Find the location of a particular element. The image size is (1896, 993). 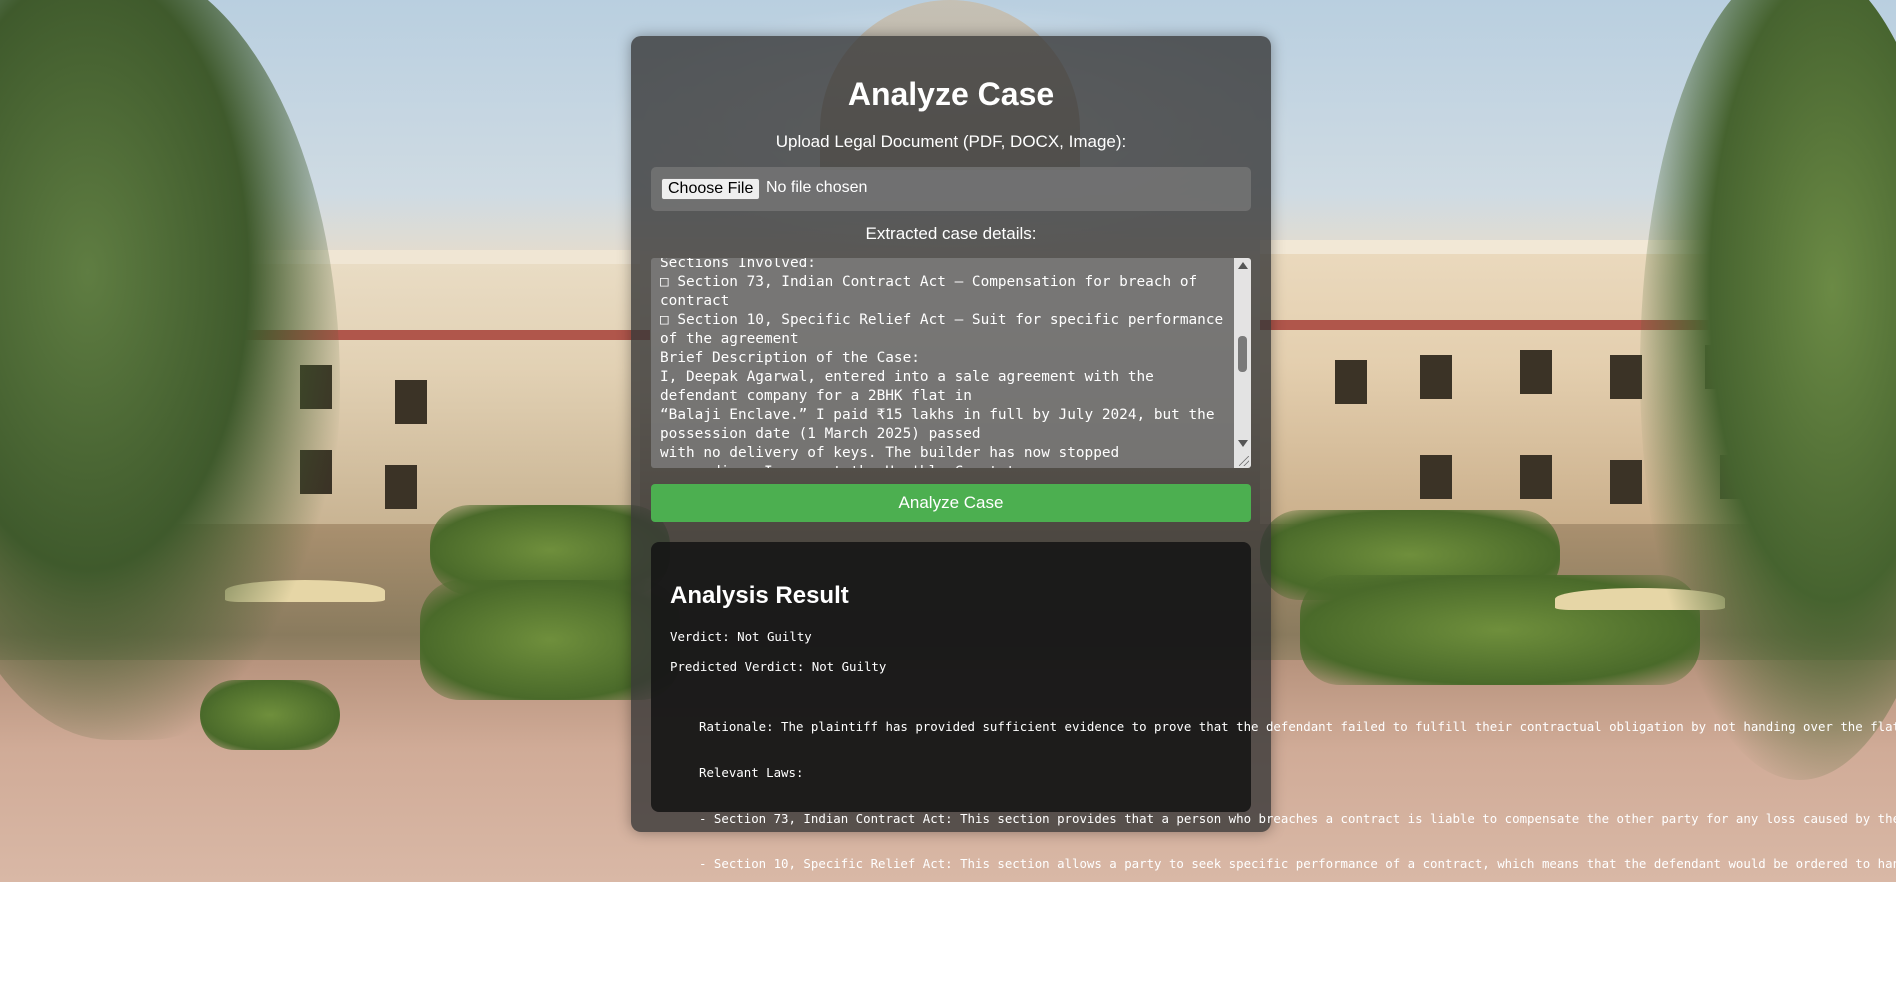

resize-grip-icon is located at coordinates (1244, 461).